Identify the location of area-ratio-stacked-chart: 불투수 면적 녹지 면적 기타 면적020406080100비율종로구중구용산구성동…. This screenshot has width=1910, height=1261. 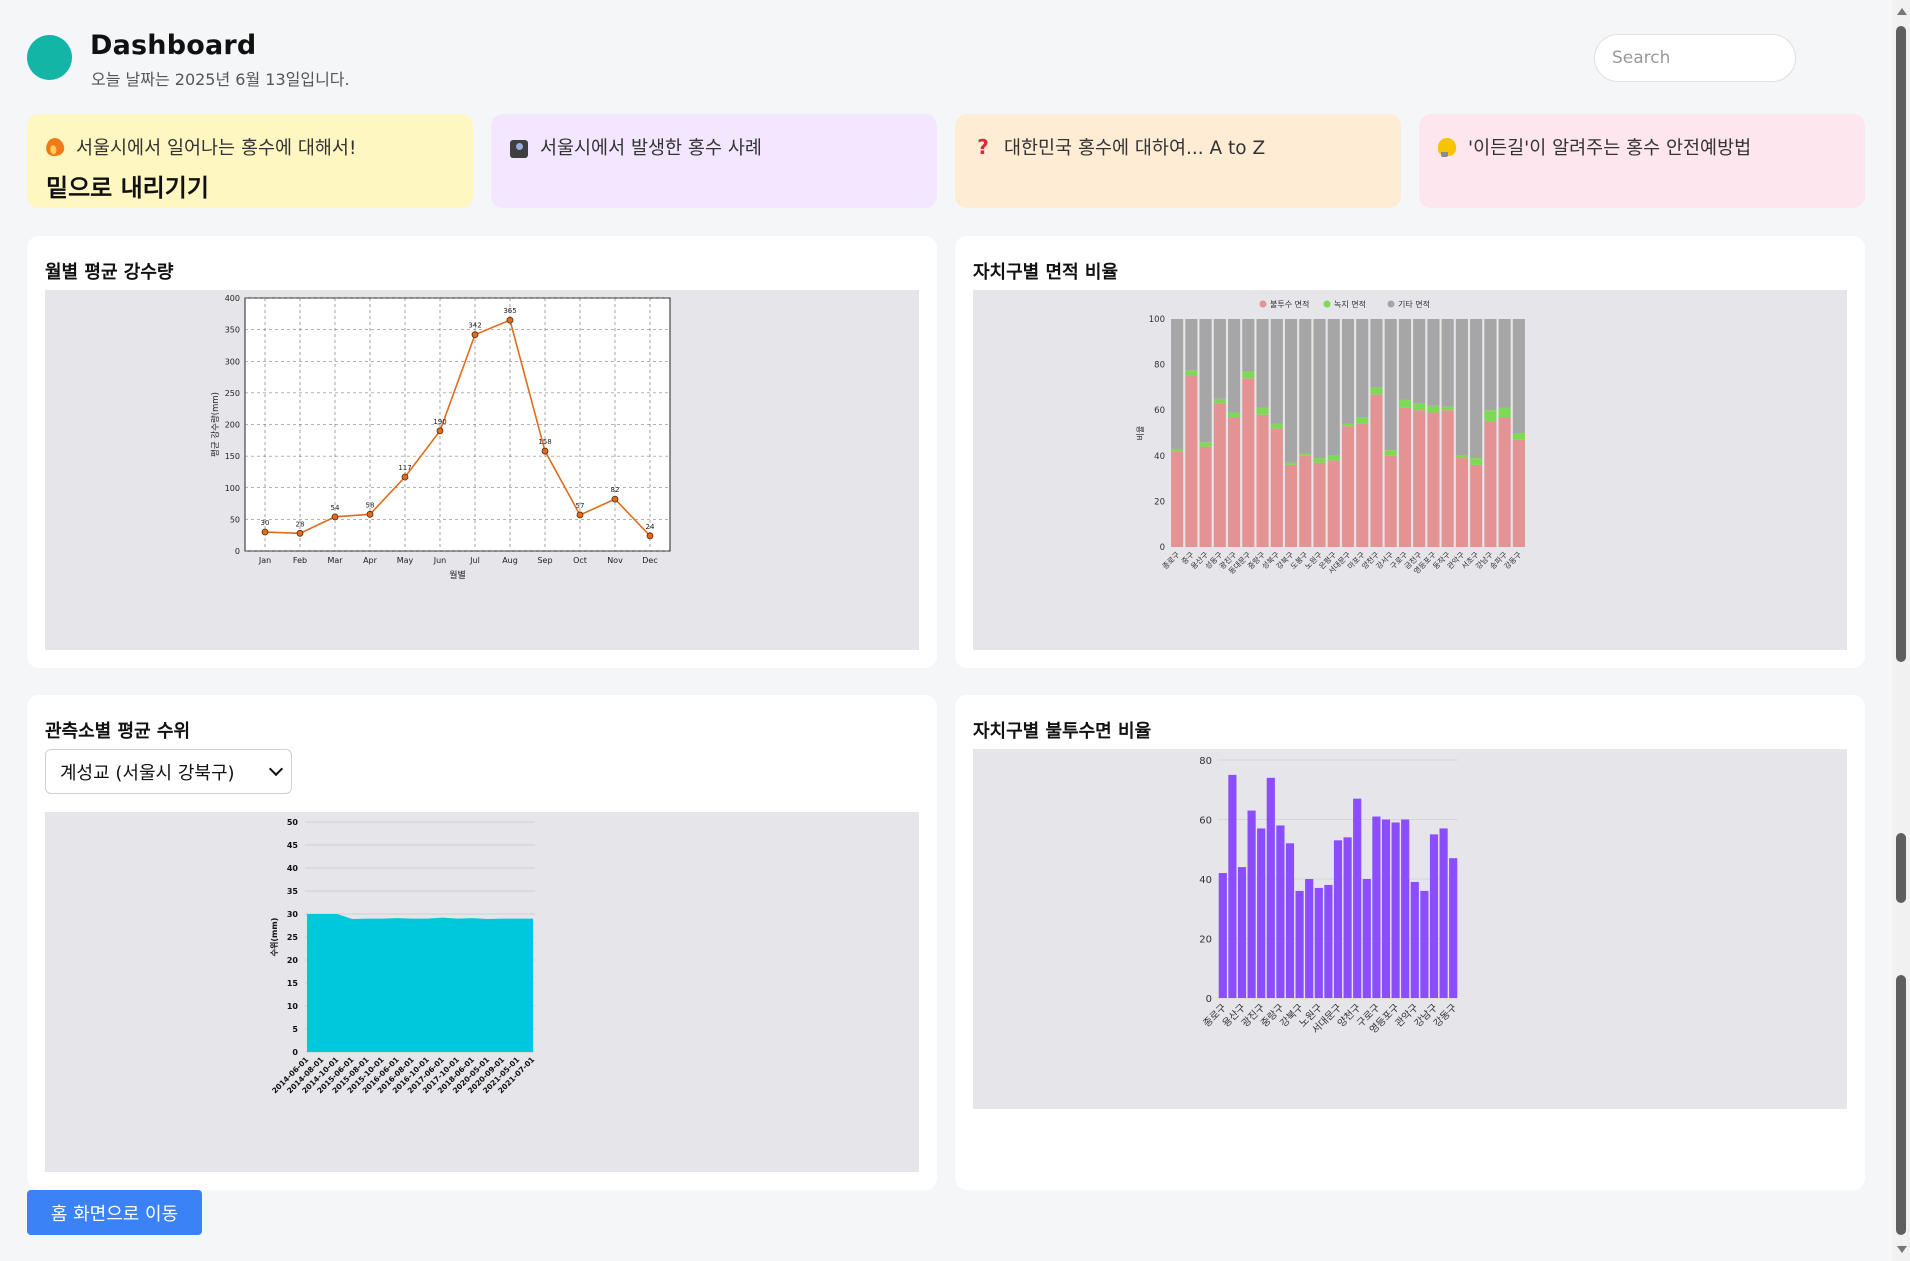
(1330, 437).